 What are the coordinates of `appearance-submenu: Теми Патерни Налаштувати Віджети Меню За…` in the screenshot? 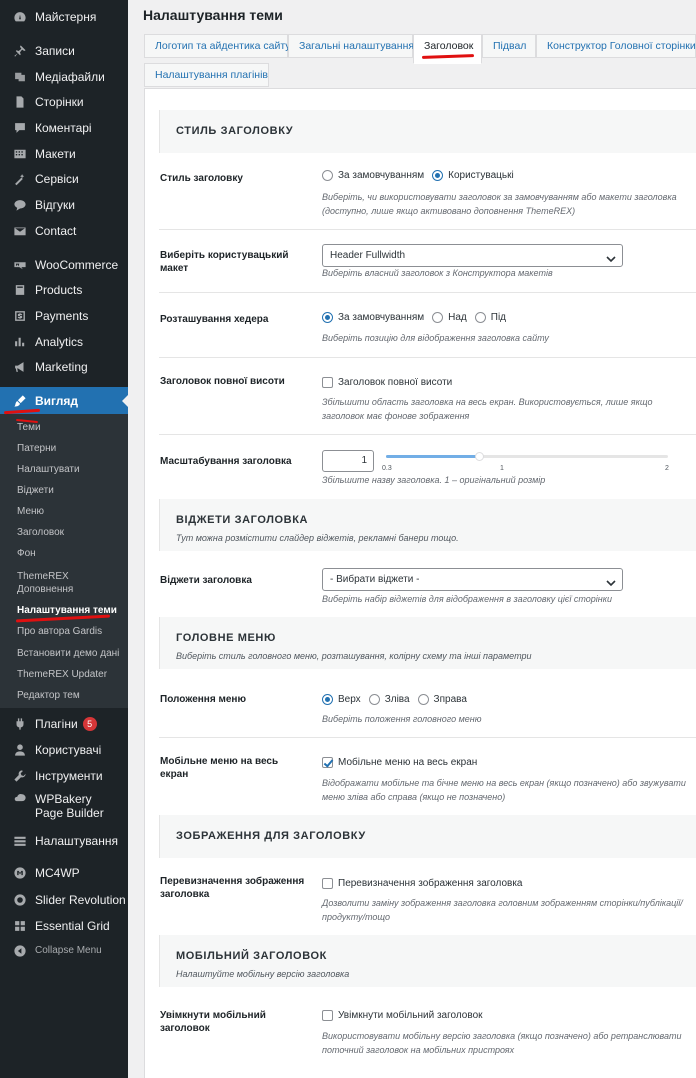 It's located at (64, 561).